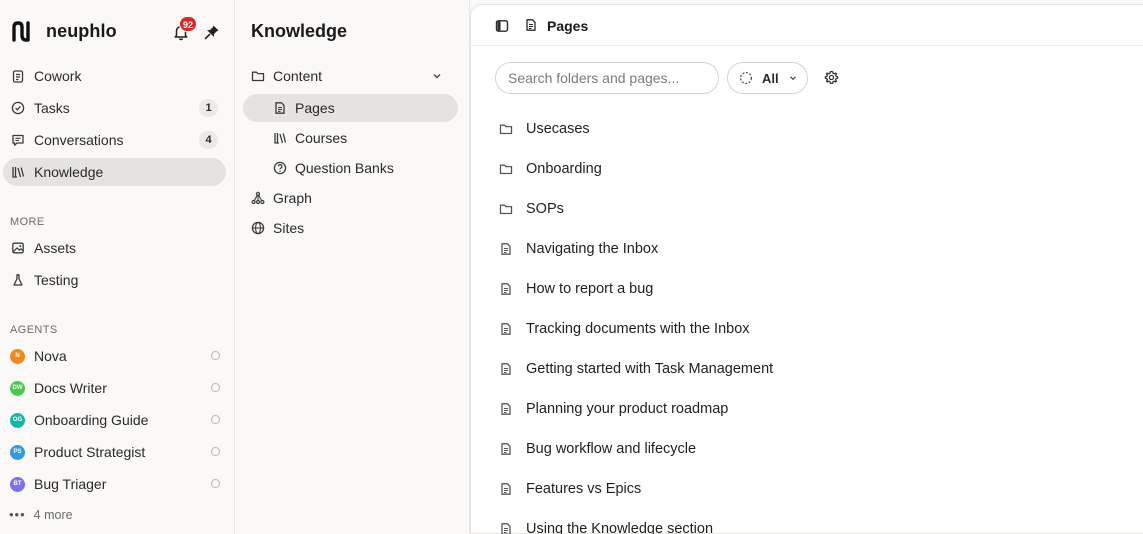 The width and height of the screenshot is (1143, 534). I want to click on sidebar-toggle-icon, so click(502, 26).